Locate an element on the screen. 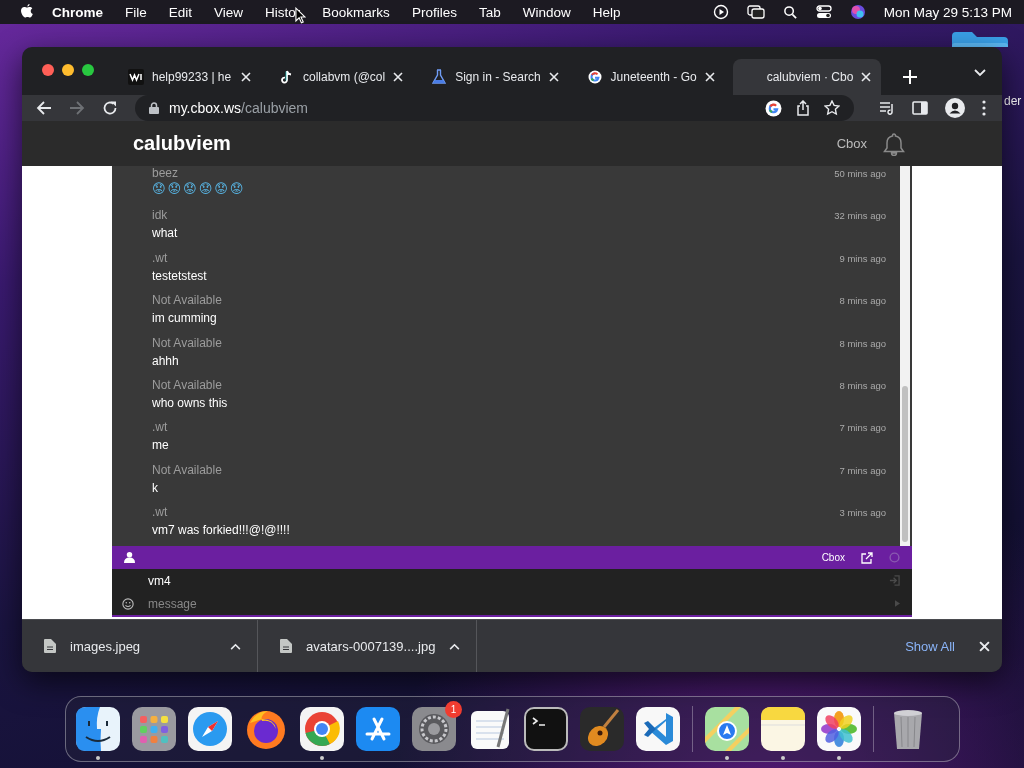  name-input: vm4 is located at coordinates (518, 580).